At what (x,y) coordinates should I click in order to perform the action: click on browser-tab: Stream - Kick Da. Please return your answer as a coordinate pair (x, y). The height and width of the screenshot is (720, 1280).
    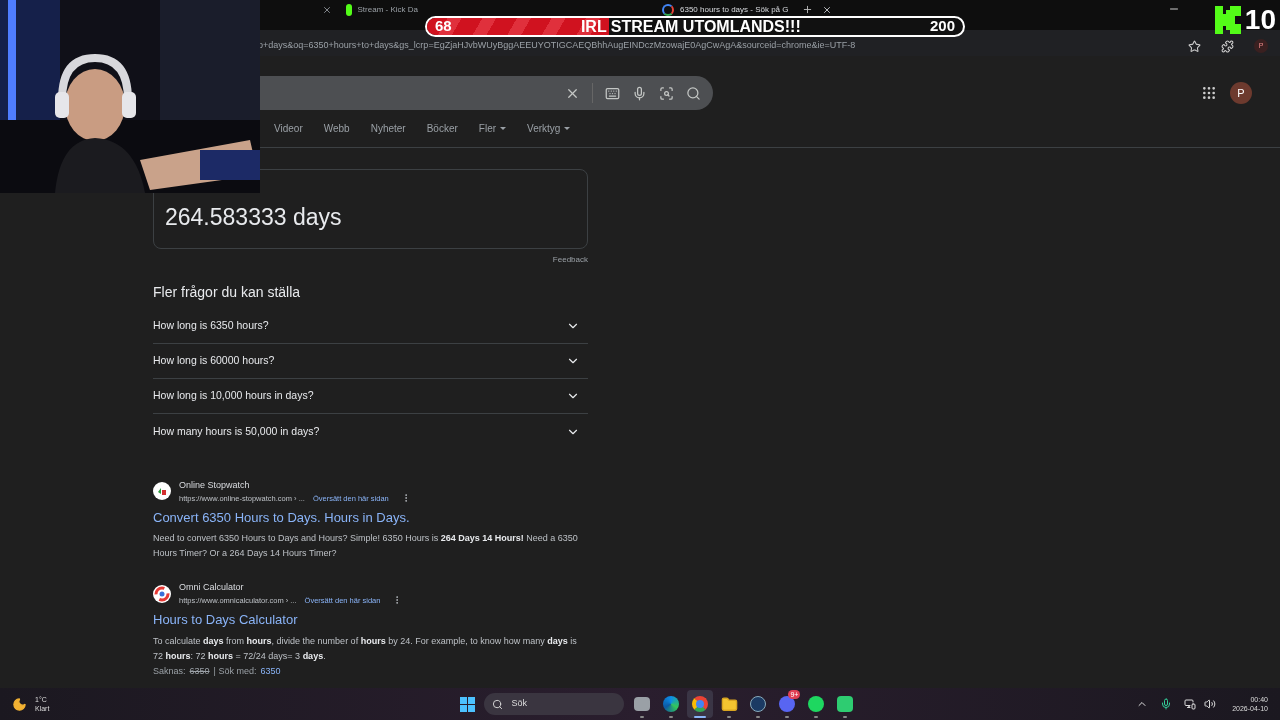
    Looking at the image, I should click on (382, 10).